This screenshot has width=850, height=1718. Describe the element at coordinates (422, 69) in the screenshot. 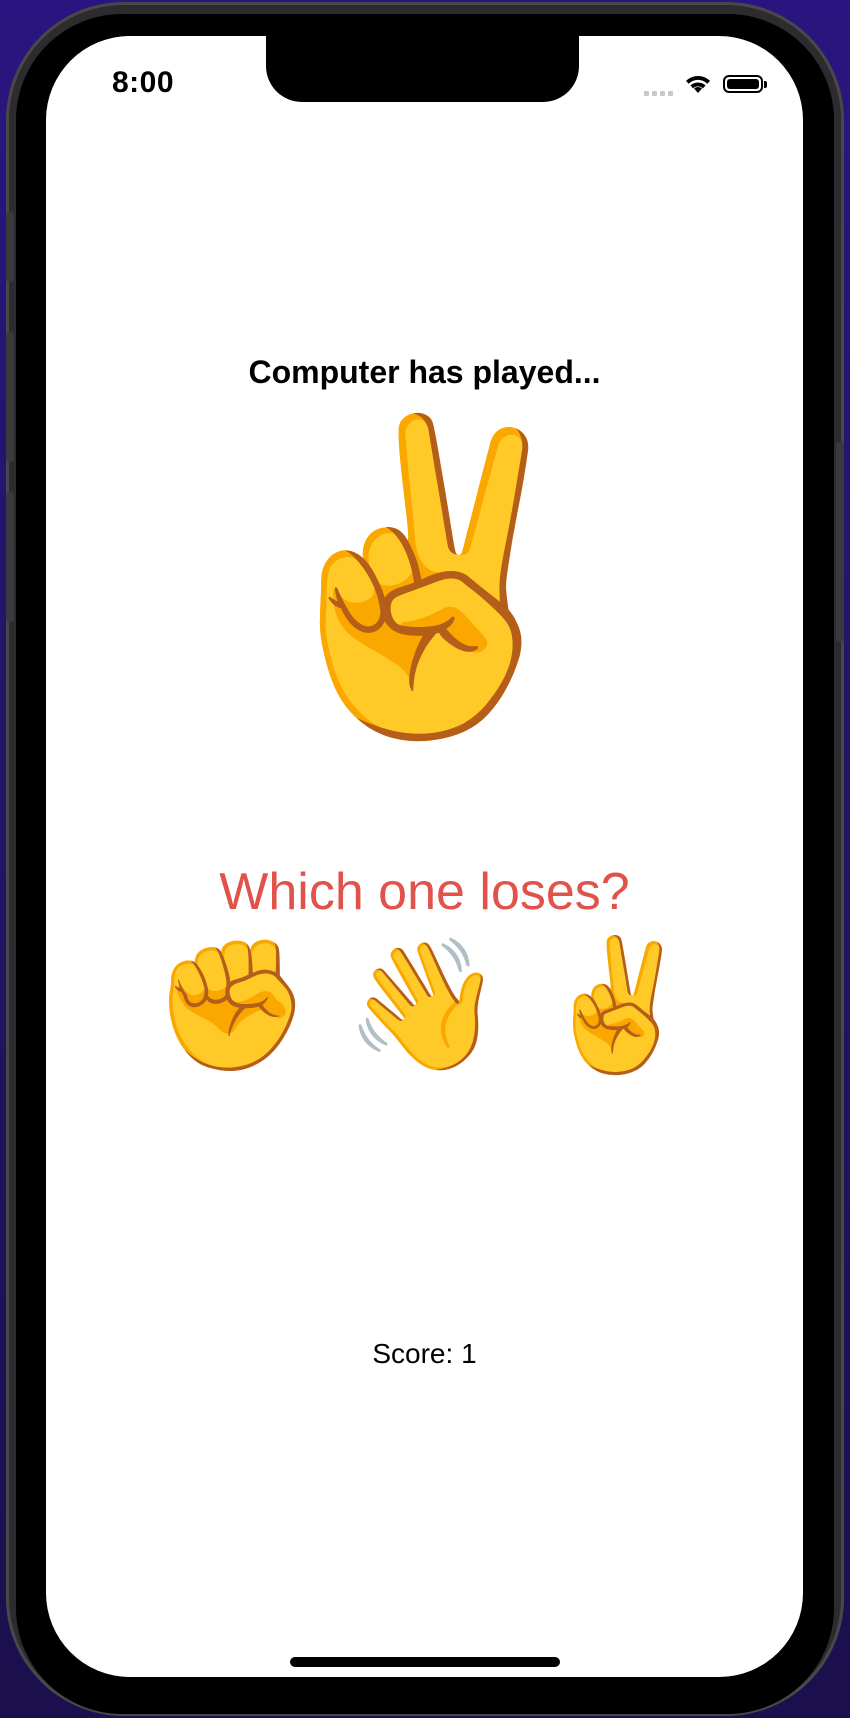

I see `notch` at that location.